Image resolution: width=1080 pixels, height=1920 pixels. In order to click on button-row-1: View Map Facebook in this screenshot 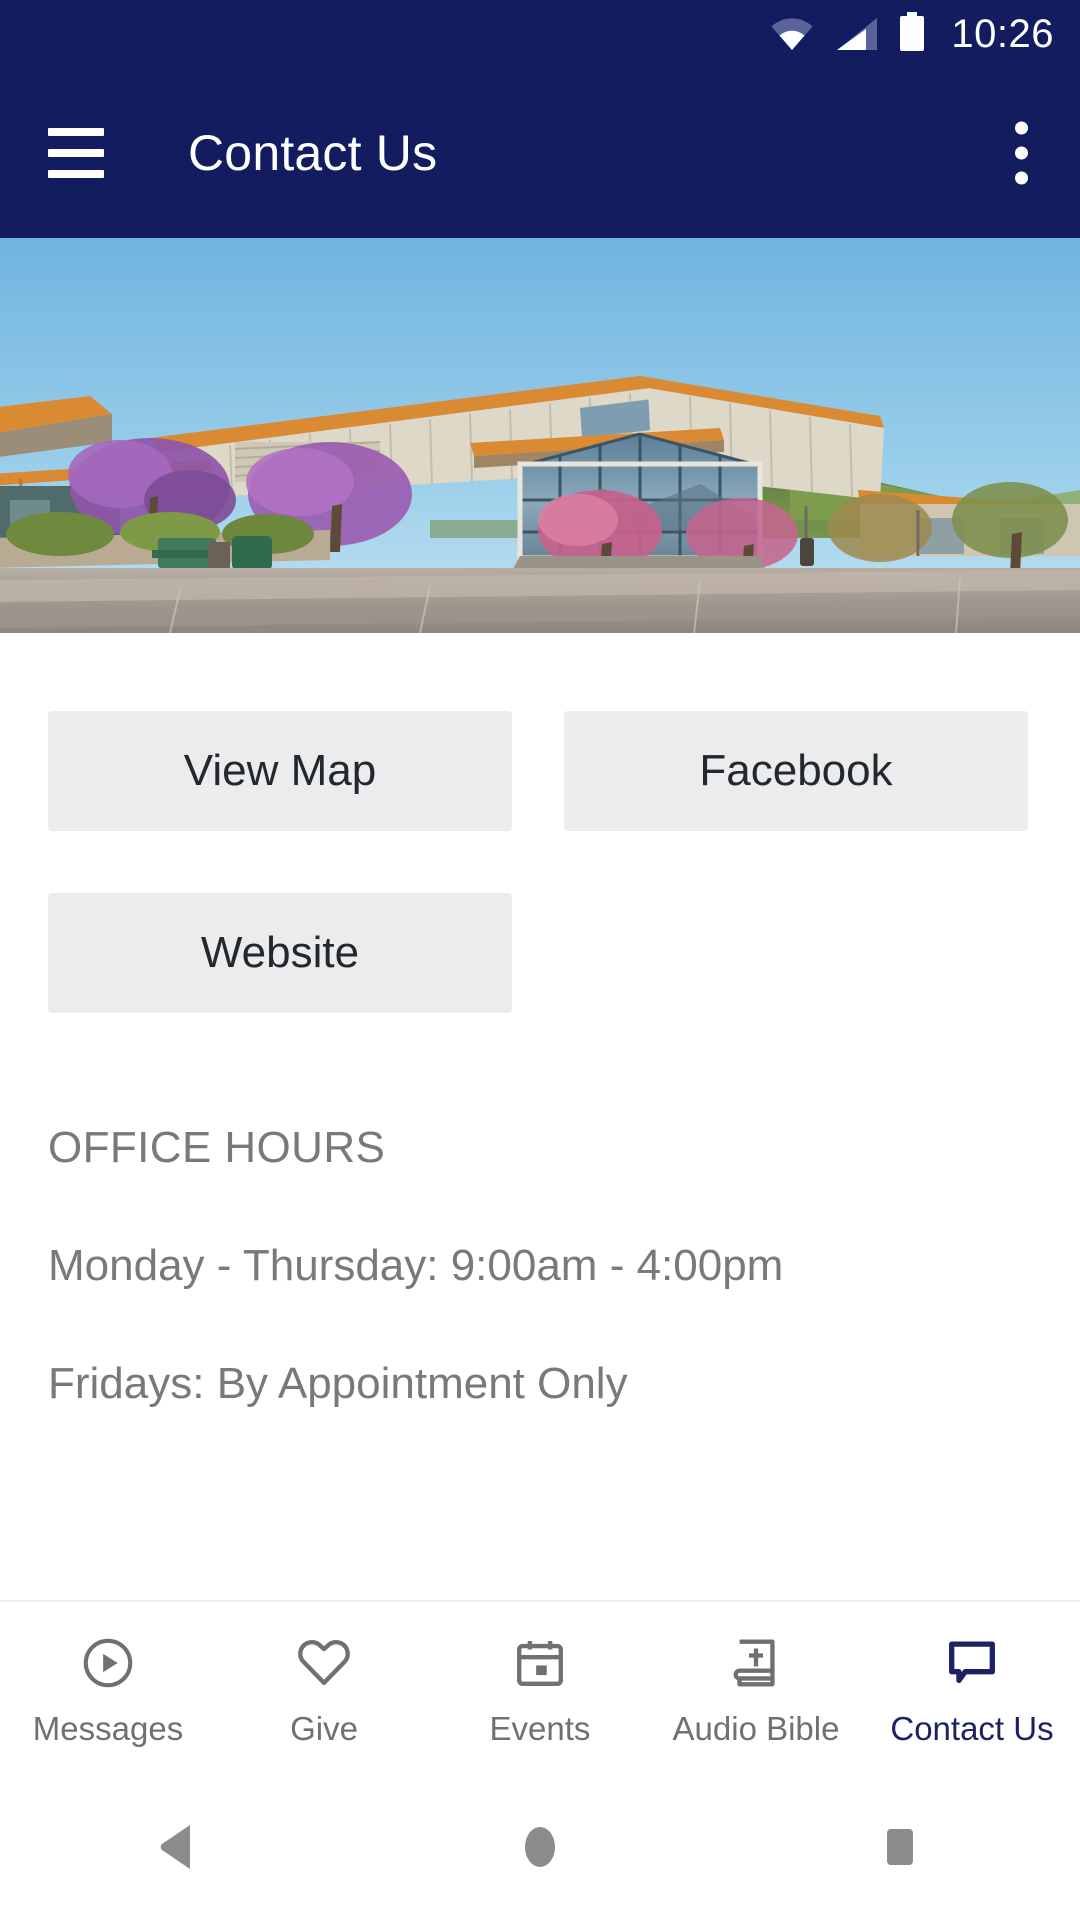, I will do `click(540, 771)`.